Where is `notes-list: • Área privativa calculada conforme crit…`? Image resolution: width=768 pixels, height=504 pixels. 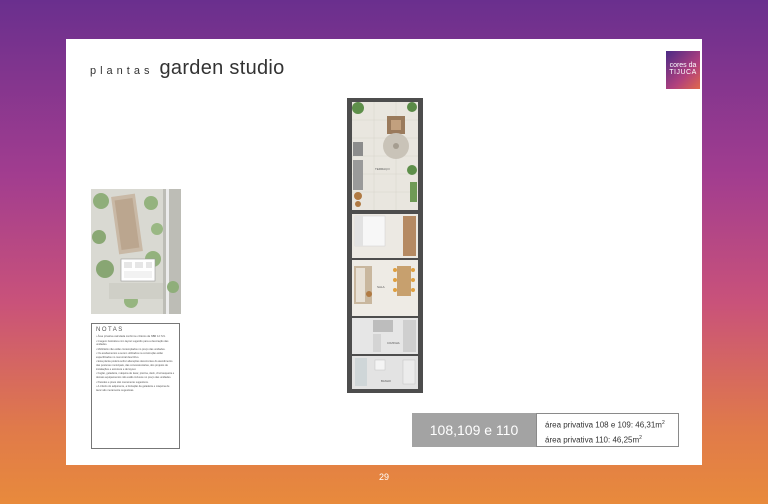 notes-list: • Área privativa calculada conforme crit… is located at coordinates (135, 363).